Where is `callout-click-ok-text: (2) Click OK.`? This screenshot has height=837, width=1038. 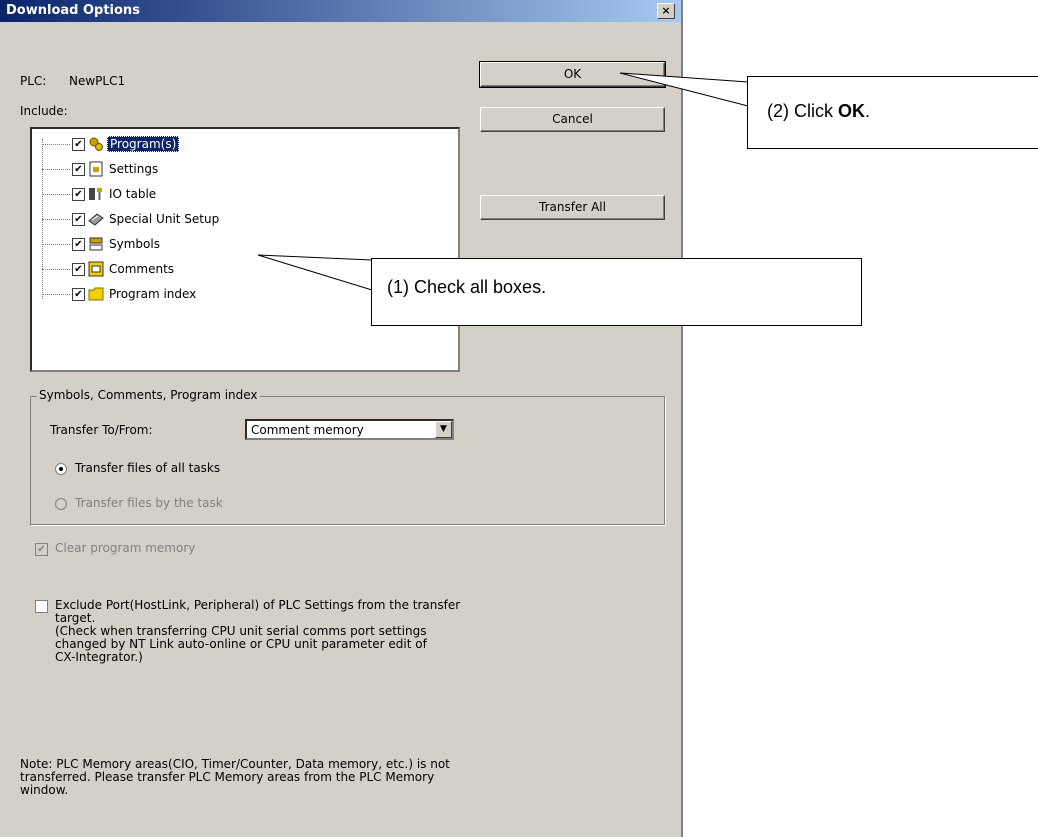 callout-click-ok-text: (2) Click OK. is located at coordinates (819, 111).